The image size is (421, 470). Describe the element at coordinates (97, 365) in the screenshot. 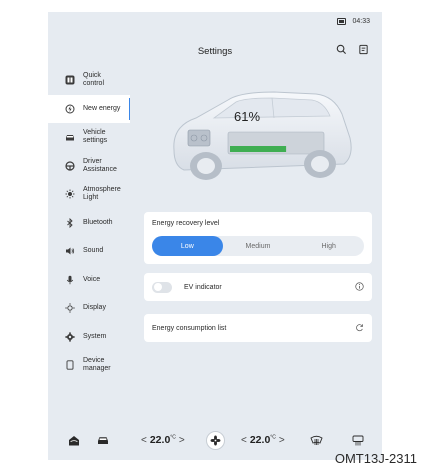

I see `sidebar-item-label: Device manager` at that location.